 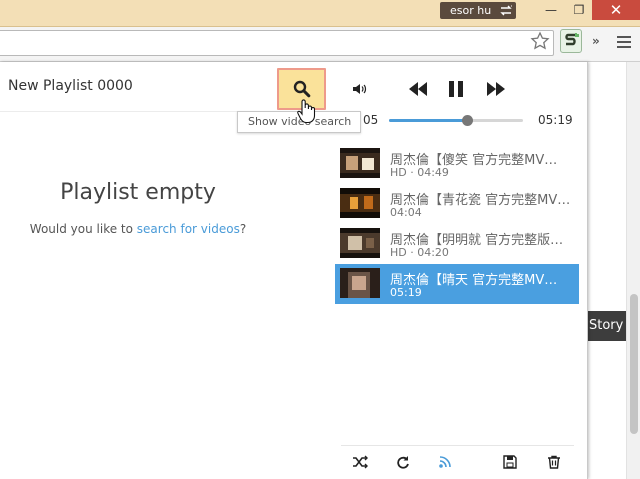 What do you see at coordinates (540, 41) in the screenshot?
I see `bookmark-star-icon` at bounding box center [540, 41].